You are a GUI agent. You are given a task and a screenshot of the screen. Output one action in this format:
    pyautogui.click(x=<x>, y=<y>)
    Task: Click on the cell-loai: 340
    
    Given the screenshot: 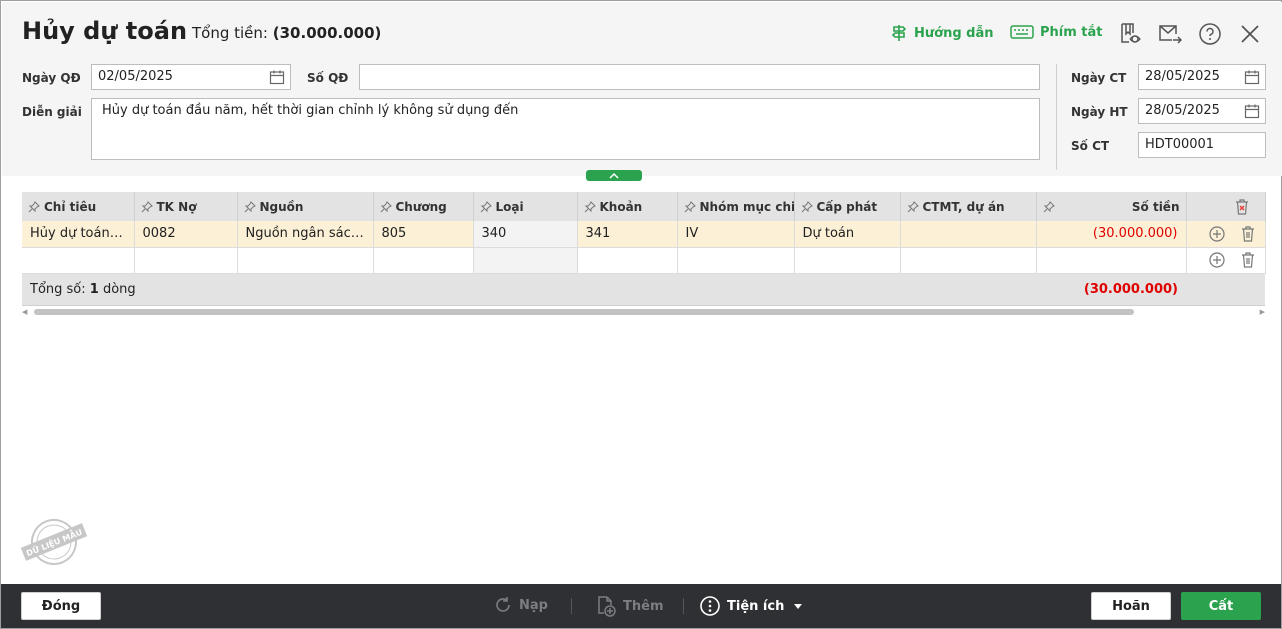 What is the action you would take?
    pyautogui.click(x=525, y=234)
    